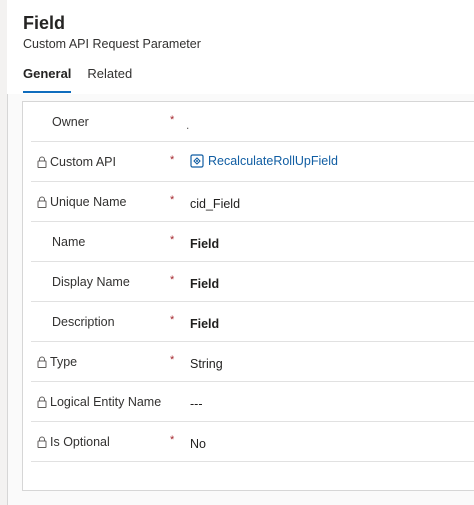  Describe the element at coordinates (215, 204) in the screenshot. I see `unique-name-value: cid_Field` at that location.